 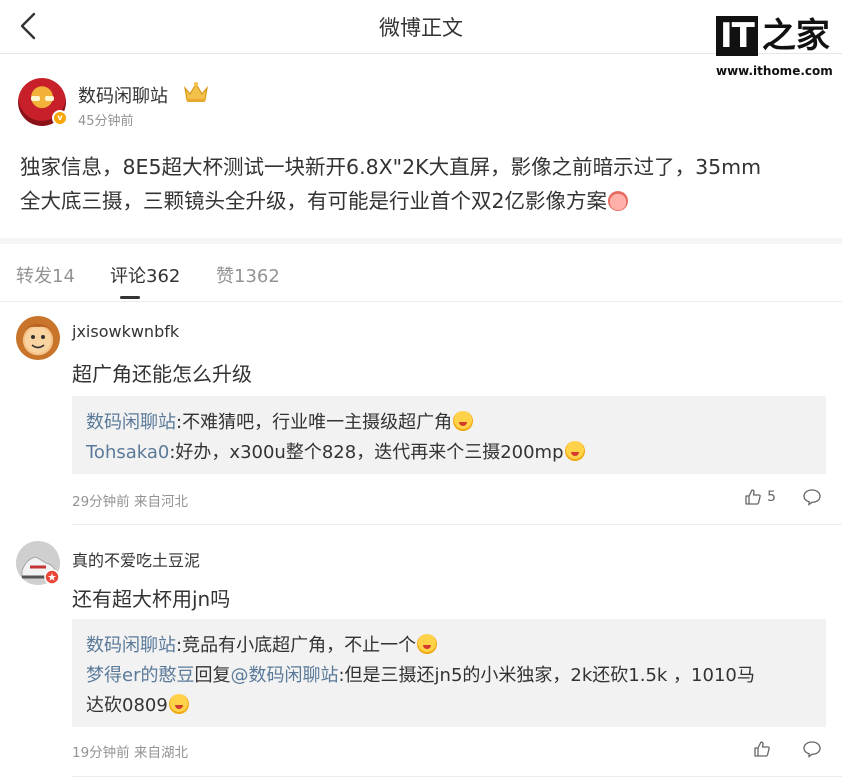 I want to click on laugh-emoji-icon, so click(x=574, y=451).